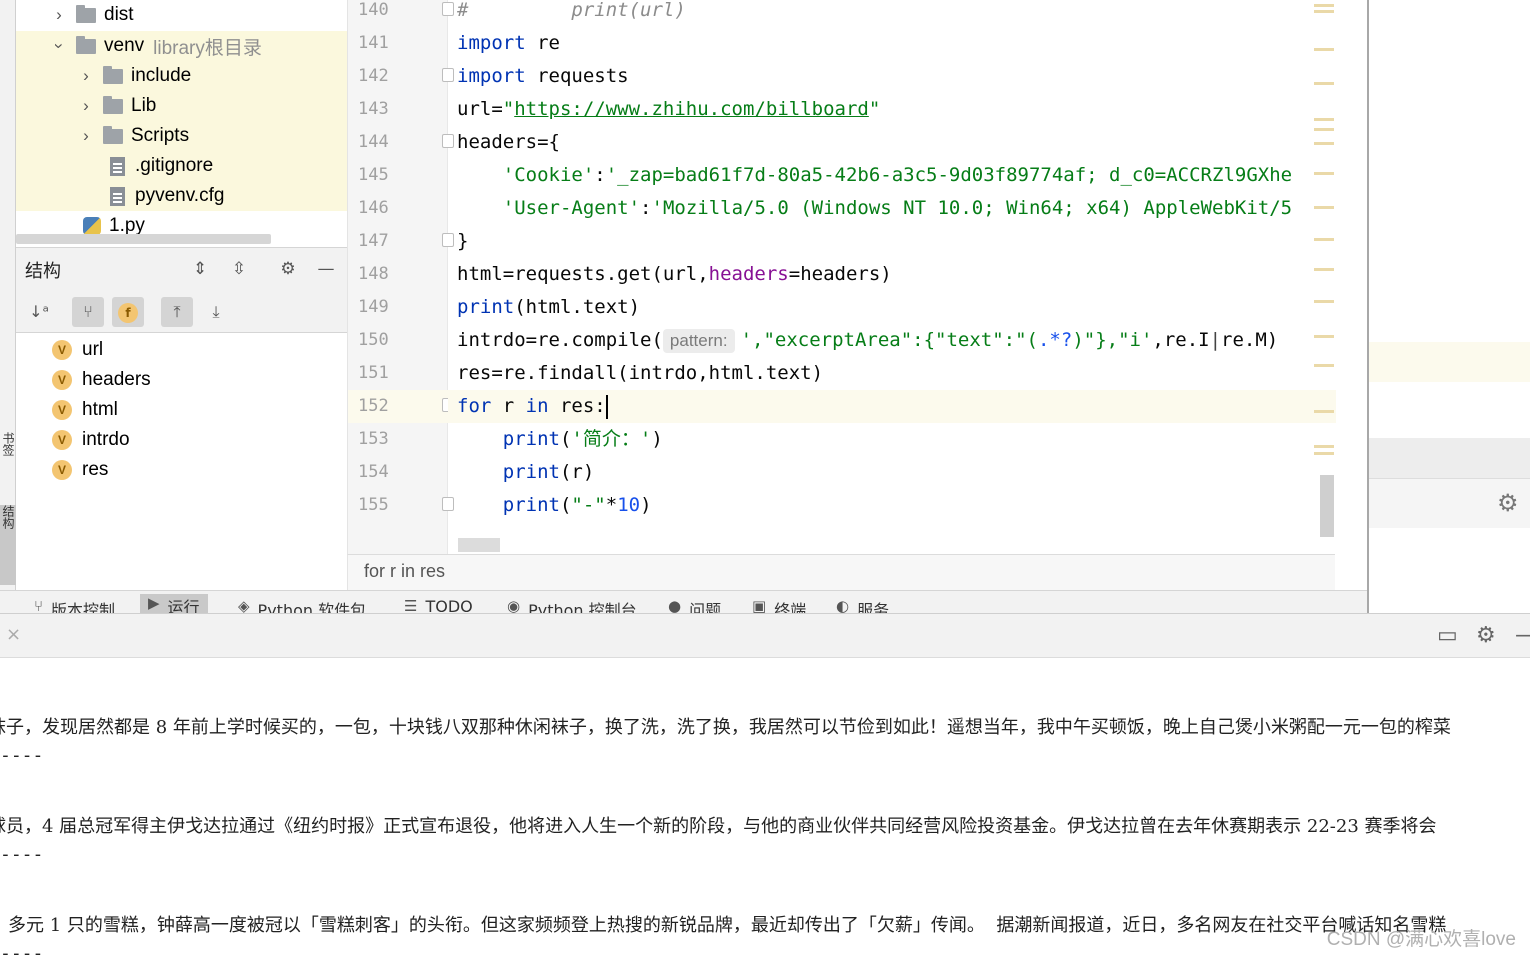 The height and width of the screenshot is (957, 1530). I want to click on tree-item-include: › include, so click(181, 76).